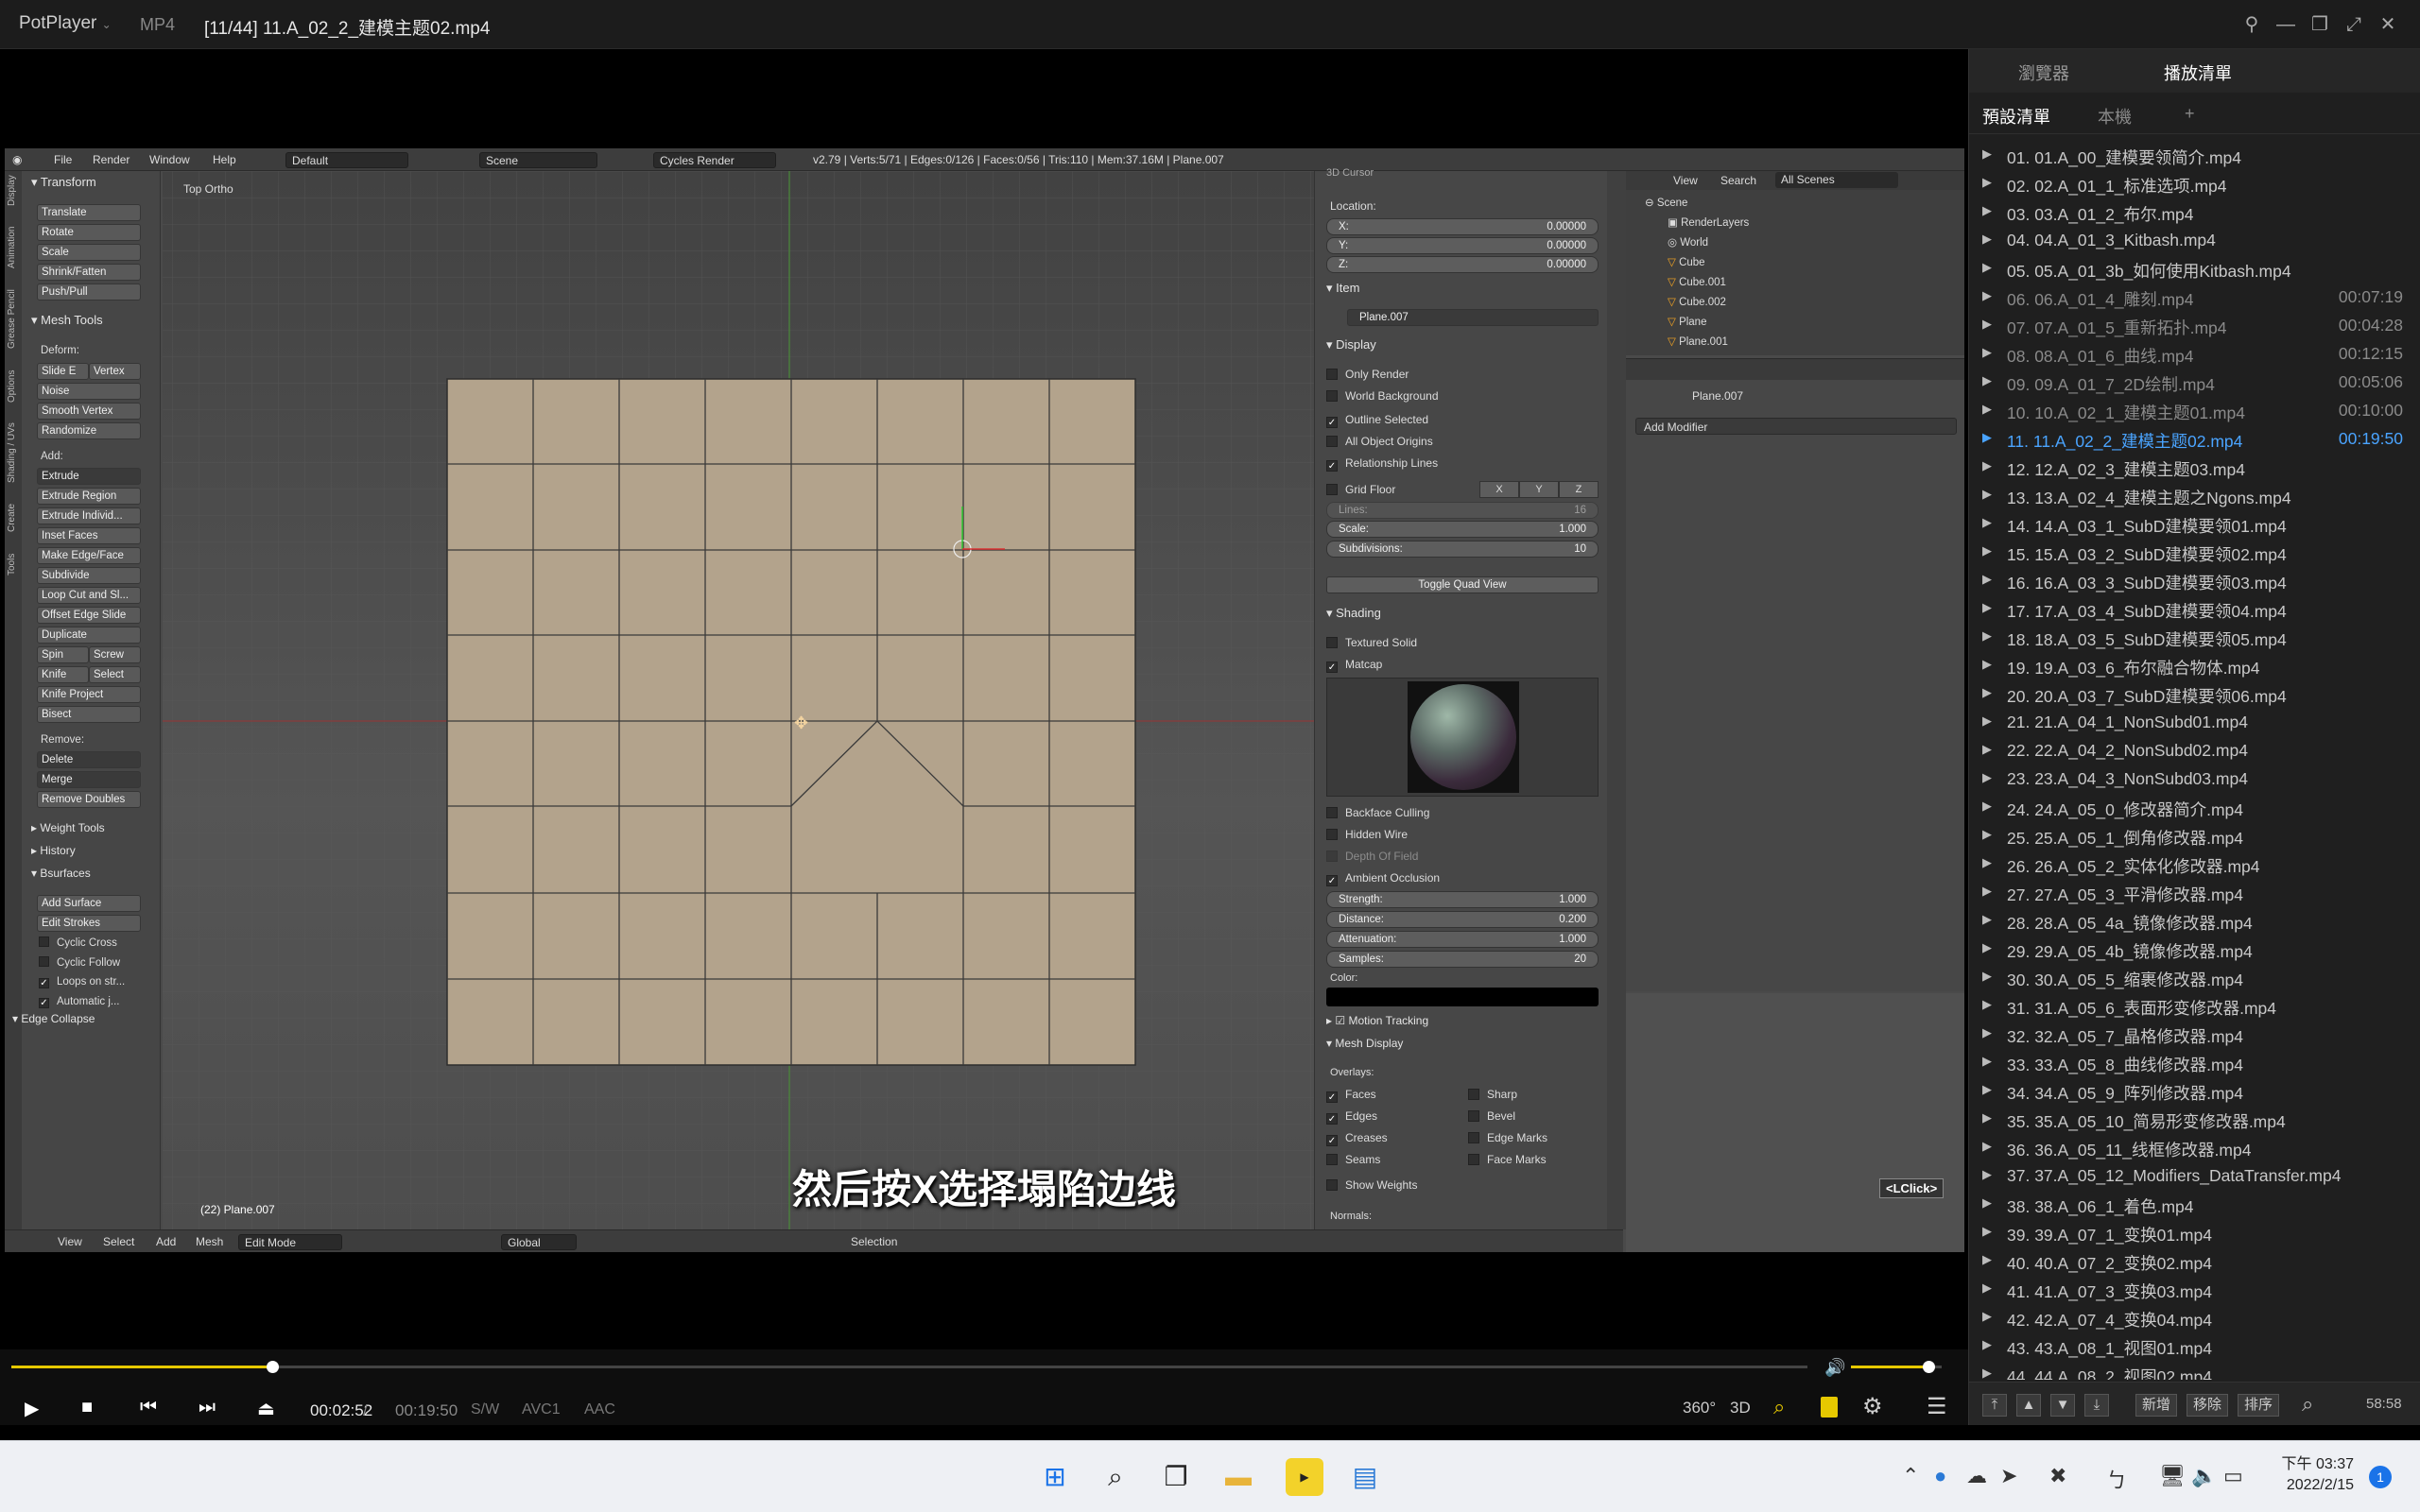 This screenshot has width=2420, height=1512. Describe the element at coordinates (2192, 666) in the screenshot. I see `playlist-item: ▶ 19. 19.A_03_6_布尔融合物体.mp4` at that location.